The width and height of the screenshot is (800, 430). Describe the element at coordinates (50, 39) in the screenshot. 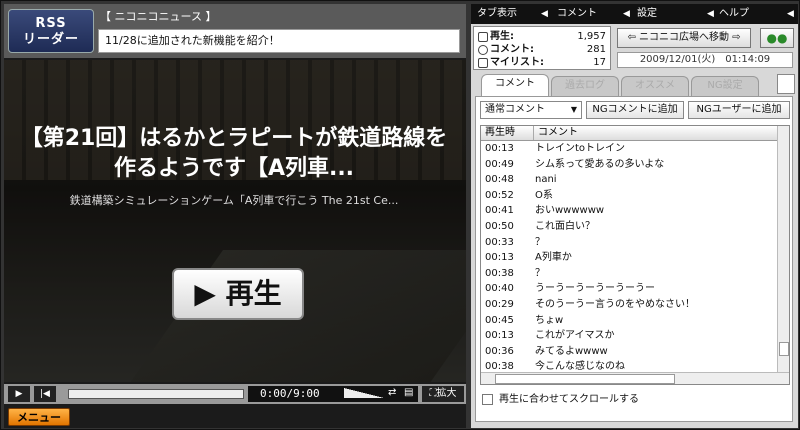

I see `logo-line2: リーダー` at that location.